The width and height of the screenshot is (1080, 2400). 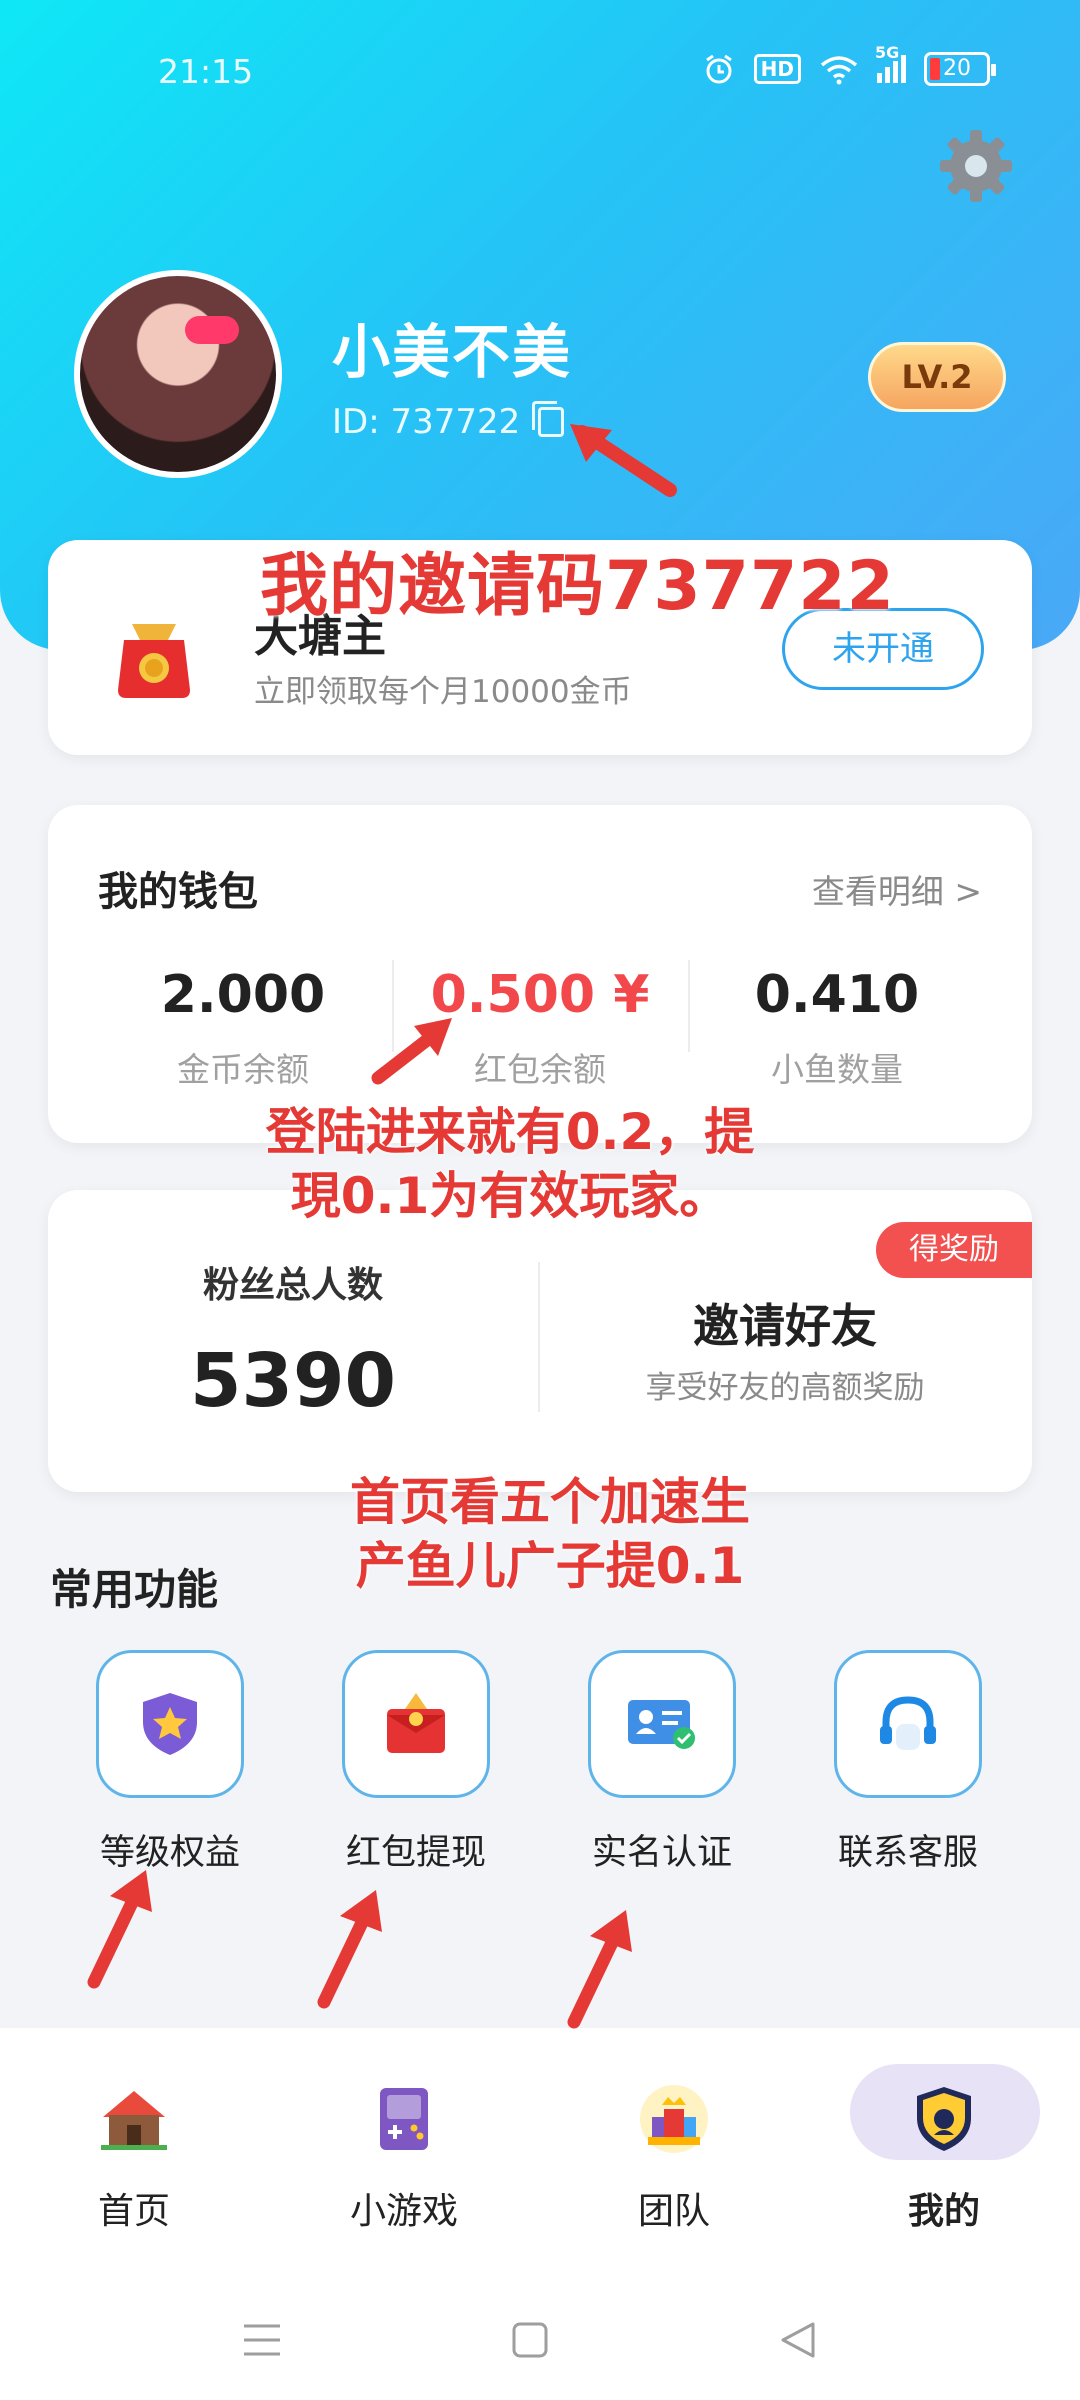 What do you see at coordinates (718, 69) in the screenshot?
I see `alarm-icon` at bounding box center [718, 69].